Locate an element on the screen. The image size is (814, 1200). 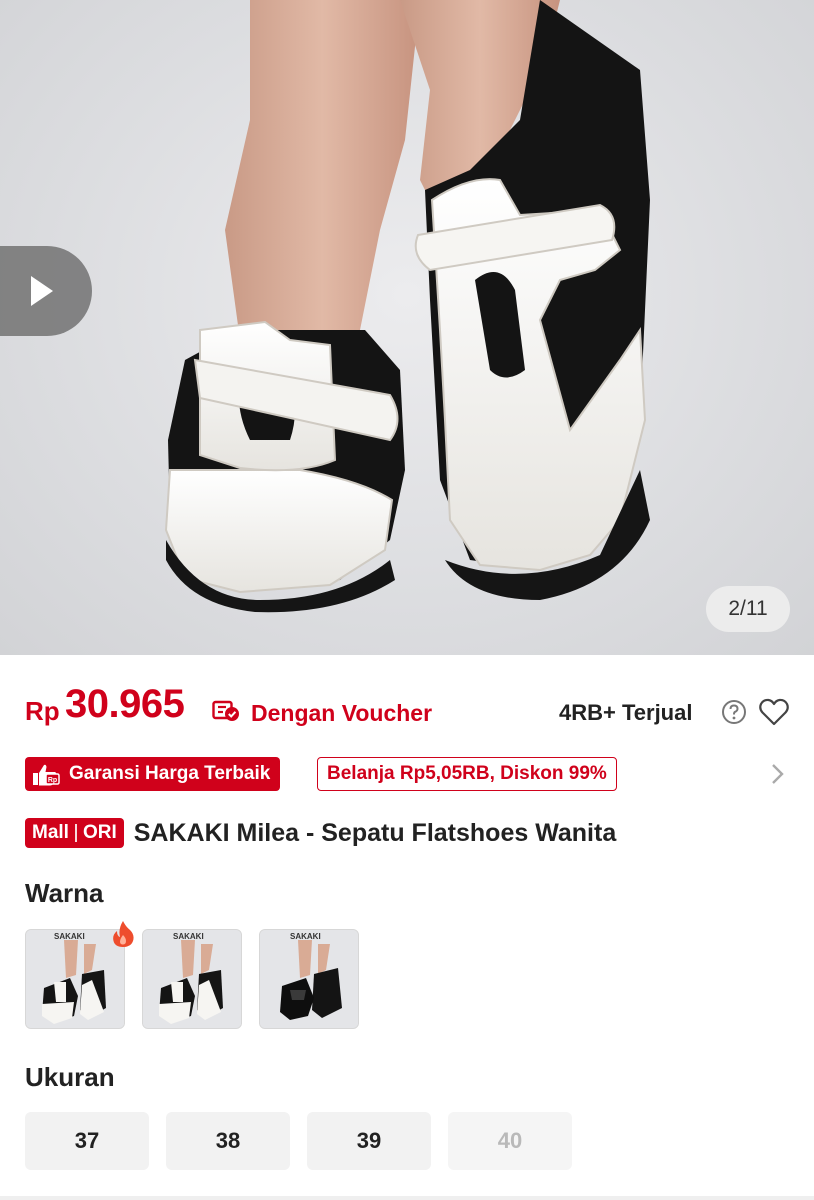
voucher-label: Dengan Voucher is located at coordinates (342, 713).